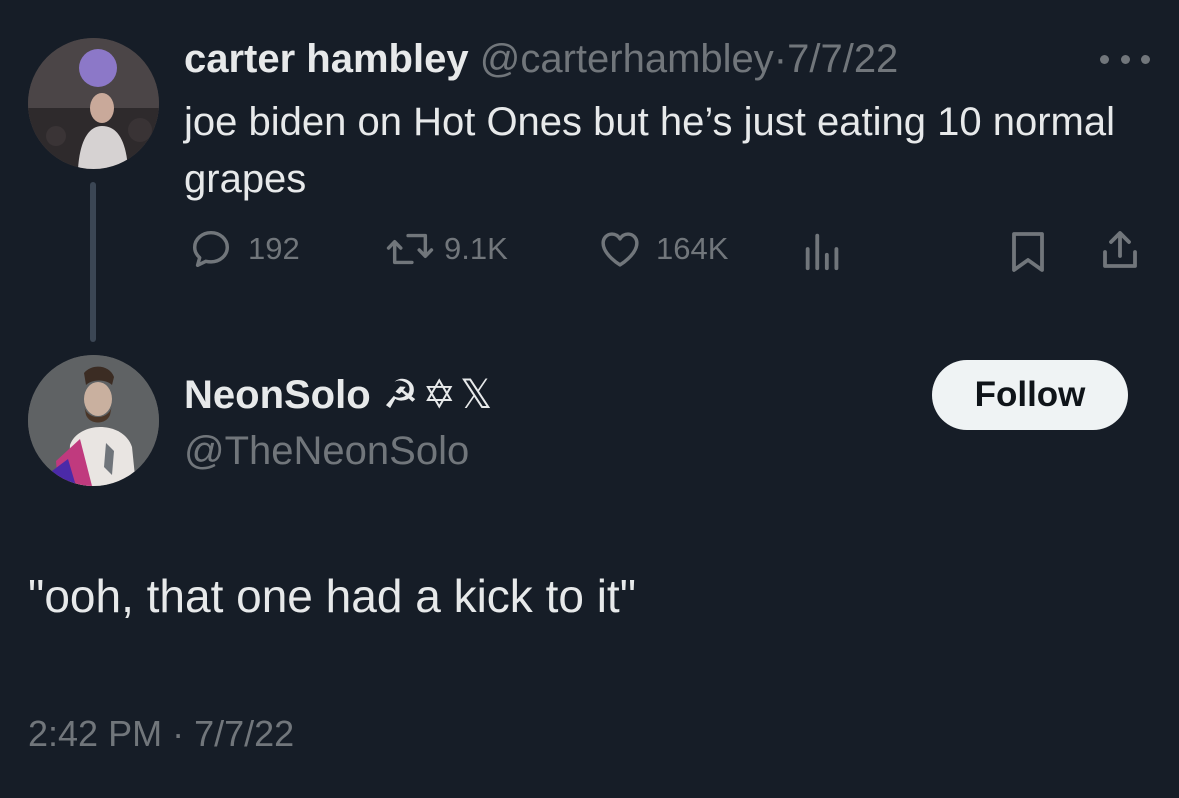  I want to click on neonsolo-avatar, so click(93, 420).